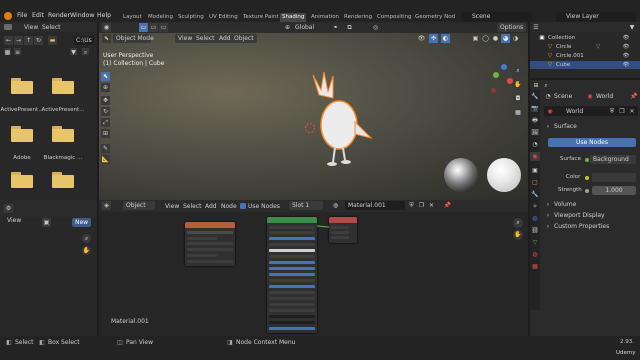 The image size is (640, 360). Describe the element at coordinates (8, 208) in the screenshot. I see `editor-type-icon: ⚙` at that location.